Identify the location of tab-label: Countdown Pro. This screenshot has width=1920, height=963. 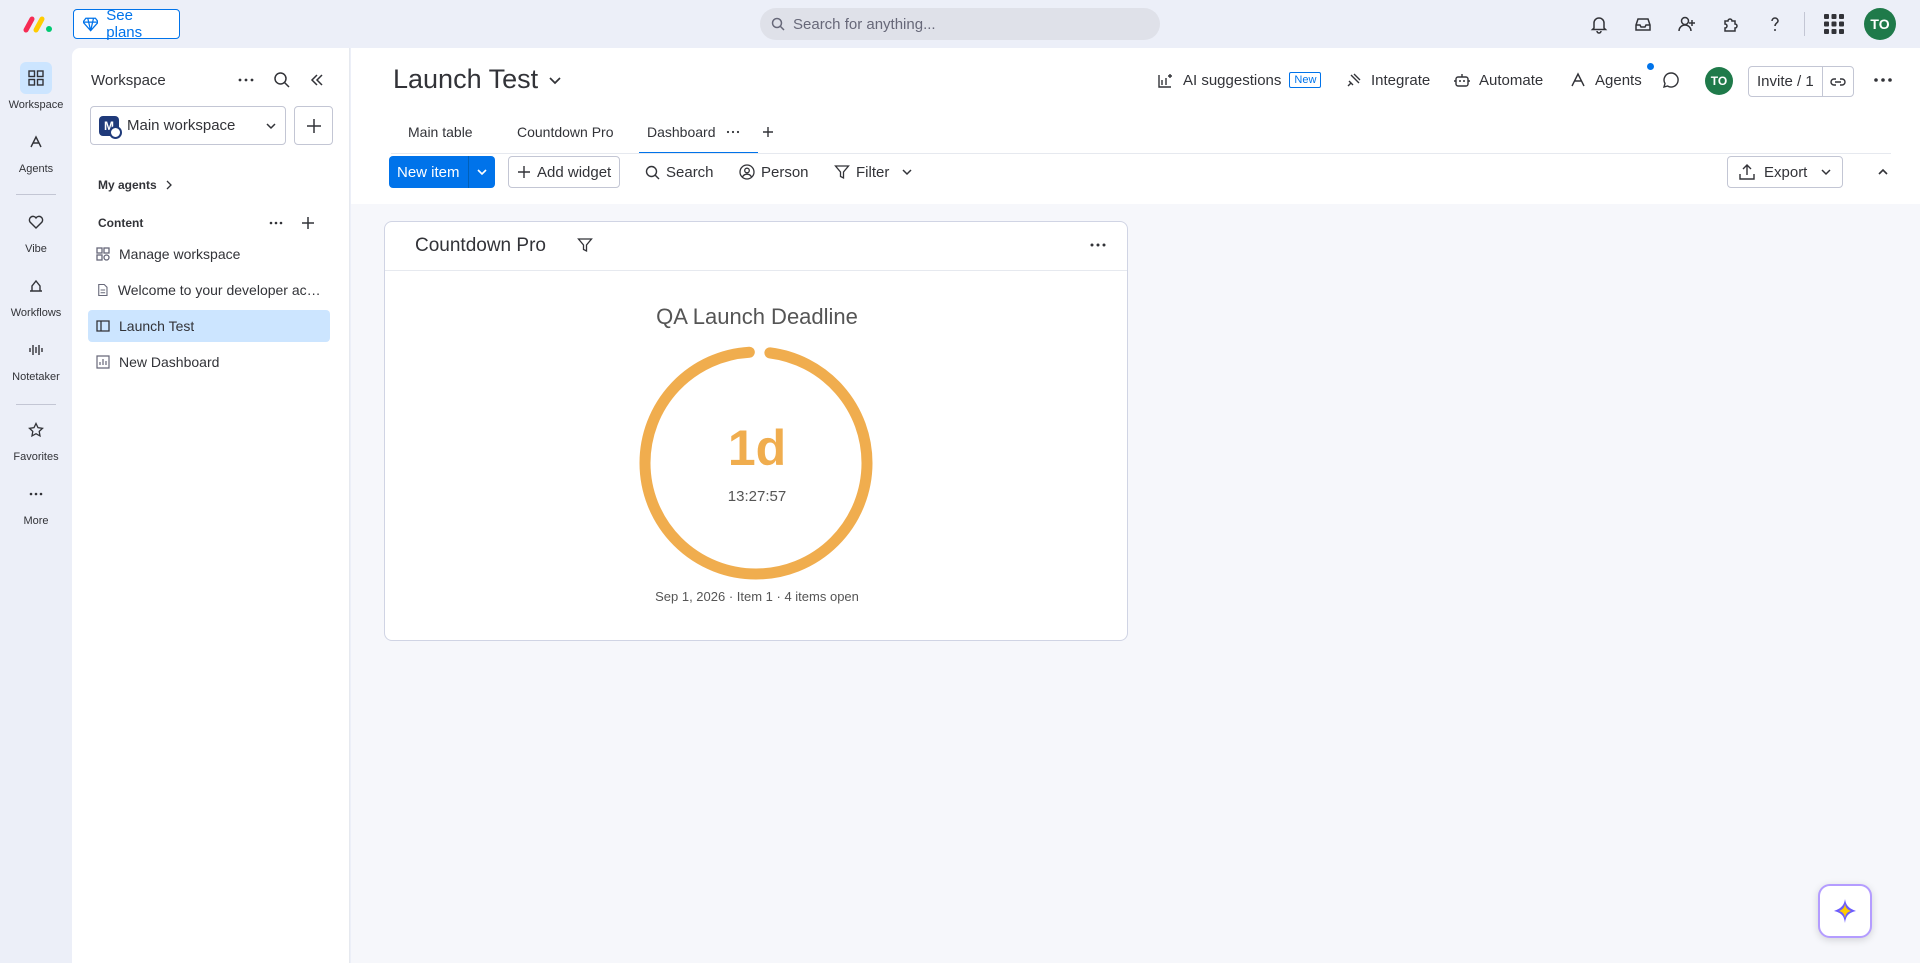
(565, 132).